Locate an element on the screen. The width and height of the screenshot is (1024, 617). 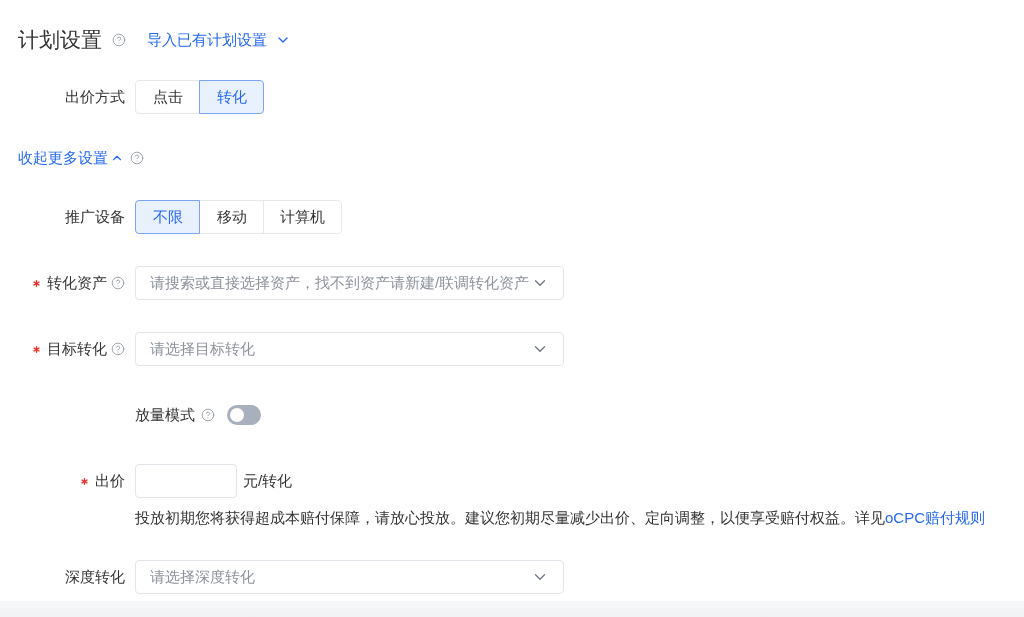
collapse-settings-link: 收起更多设置 is located at coordinates (71, 158).